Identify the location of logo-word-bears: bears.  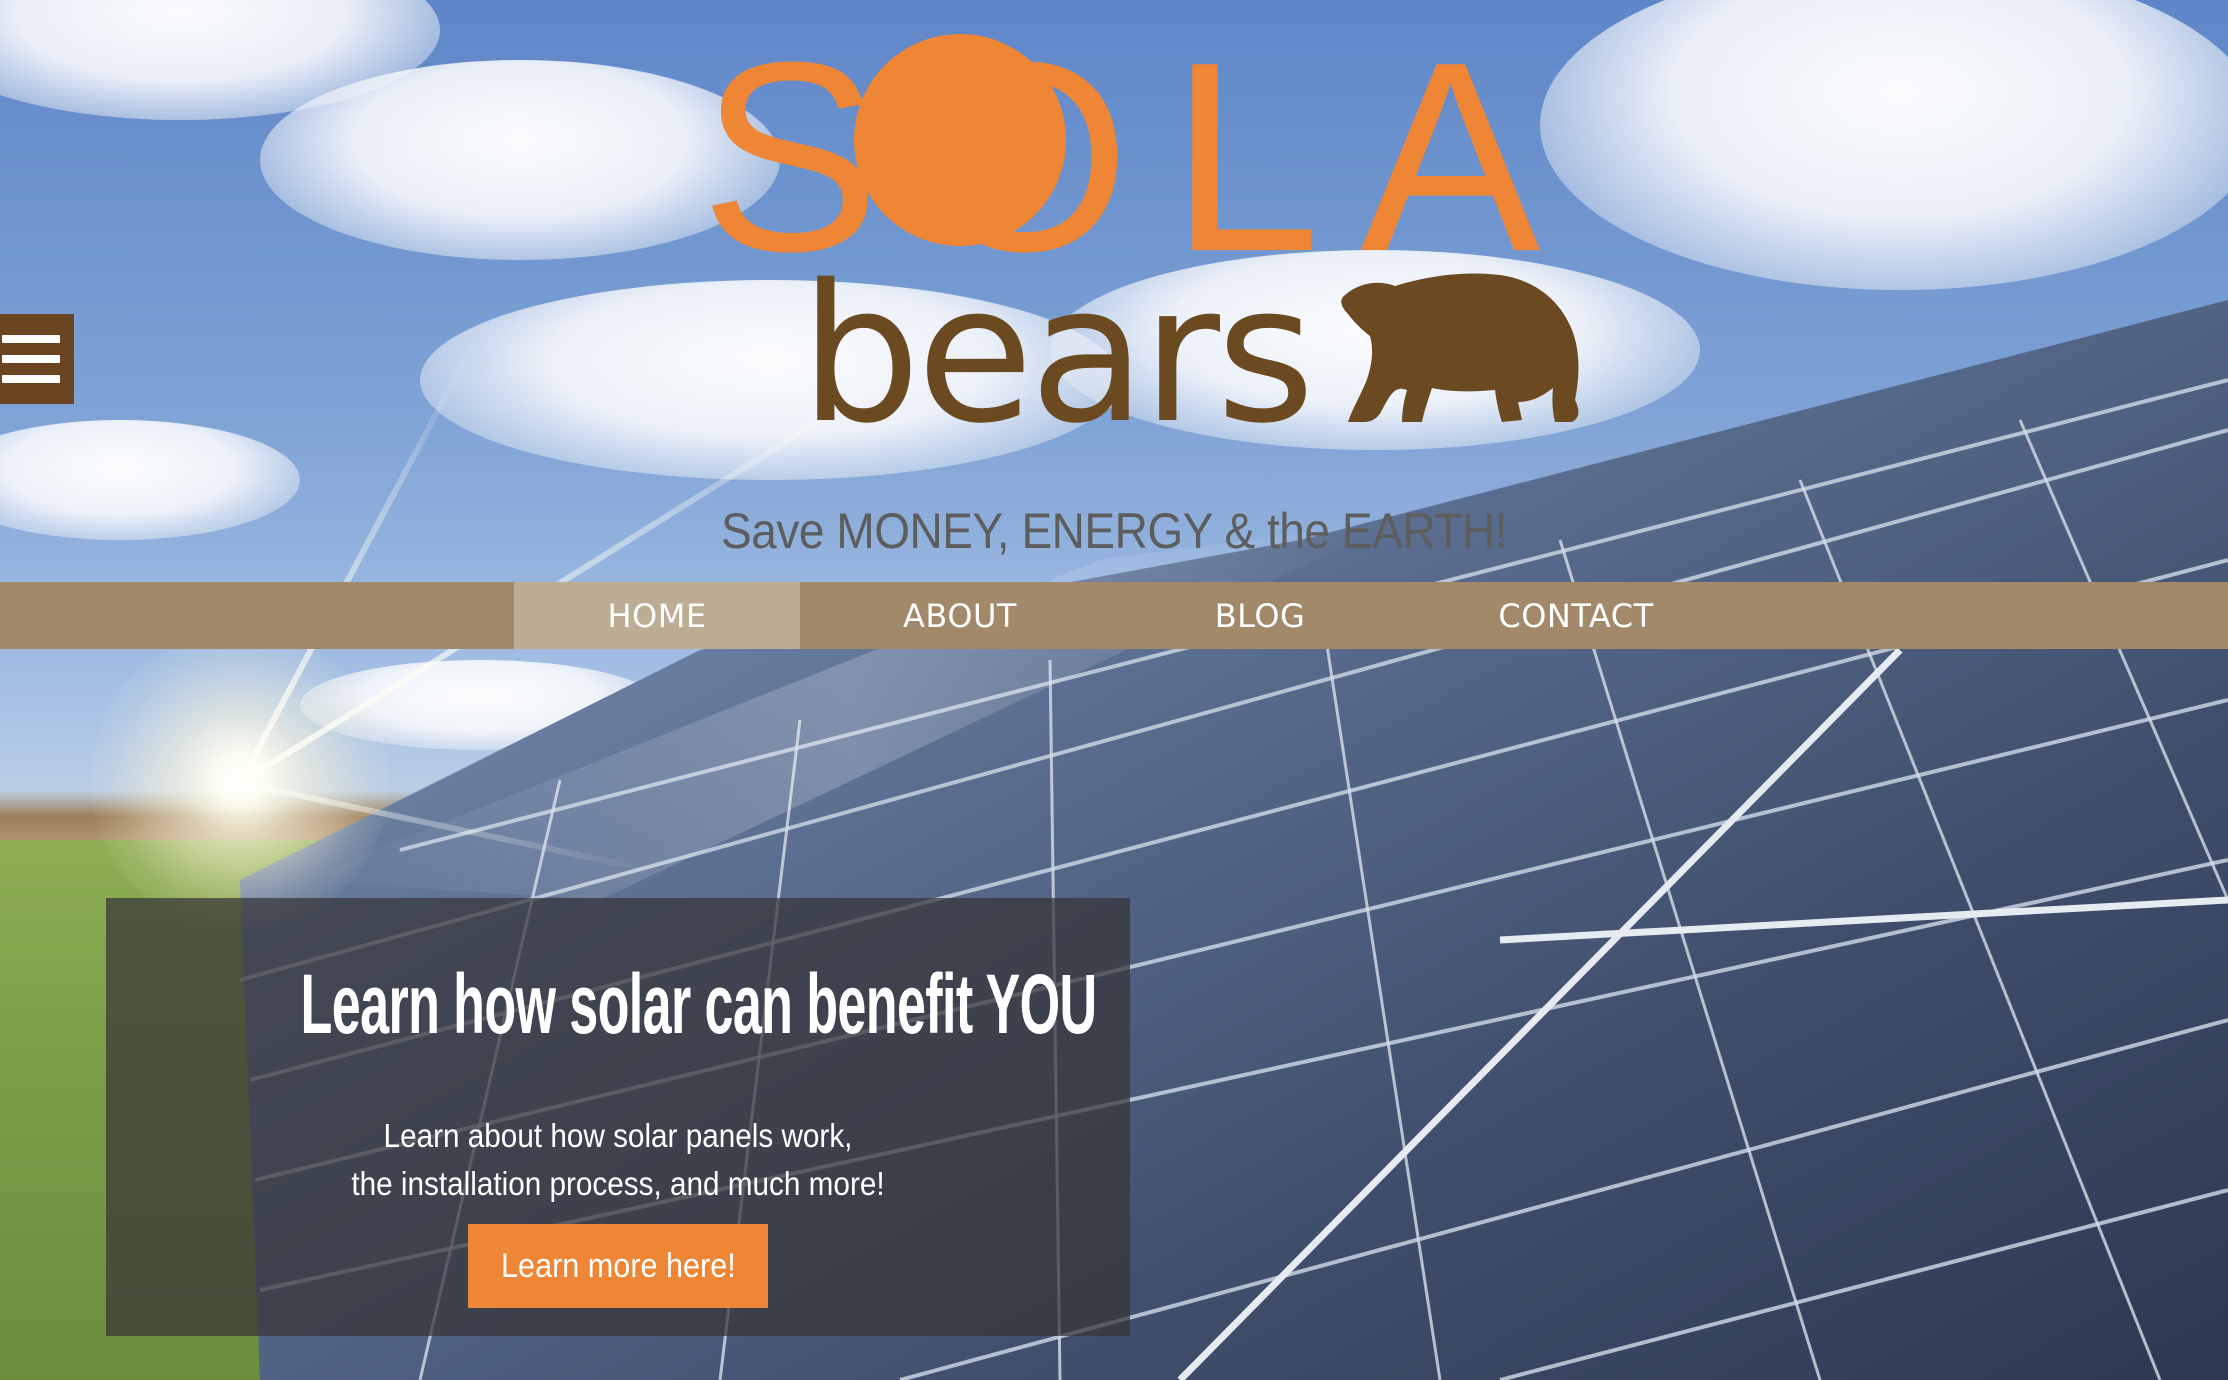
(1055, 342).